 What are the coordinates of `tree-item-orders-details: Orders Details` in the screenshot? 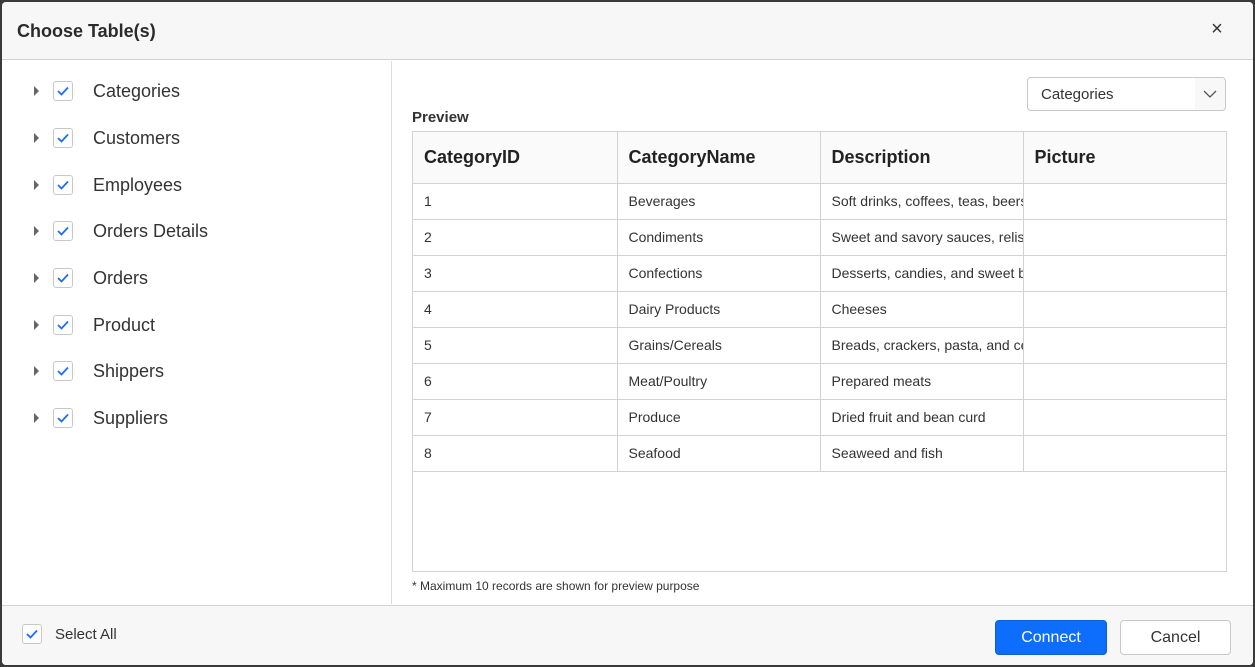 It's located at (121, 231).